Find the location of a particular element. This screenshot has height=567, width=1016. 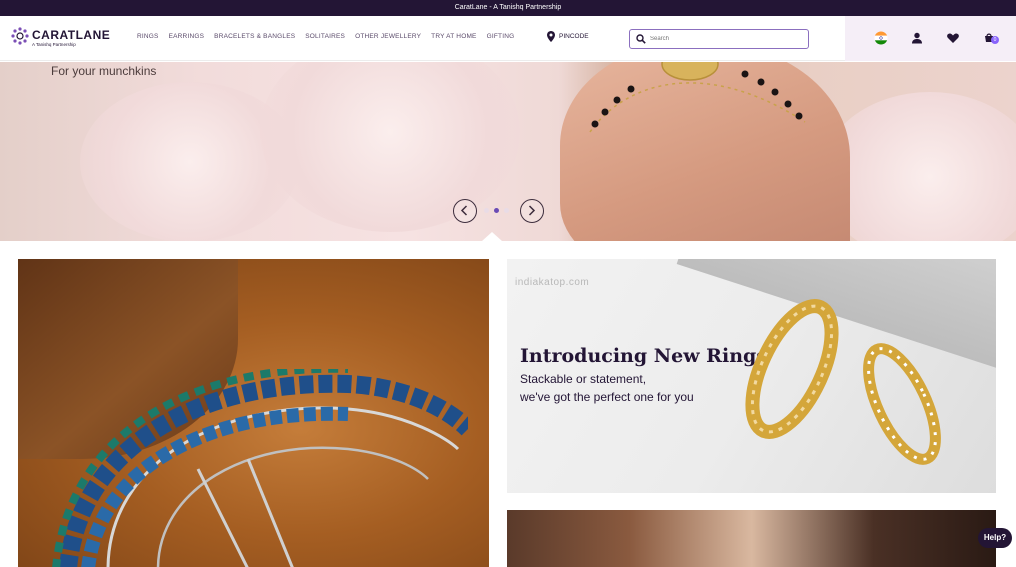

nav-item-bracelets-bangles: BRACELETS & BANGLES is located at coordinates (254, 36).